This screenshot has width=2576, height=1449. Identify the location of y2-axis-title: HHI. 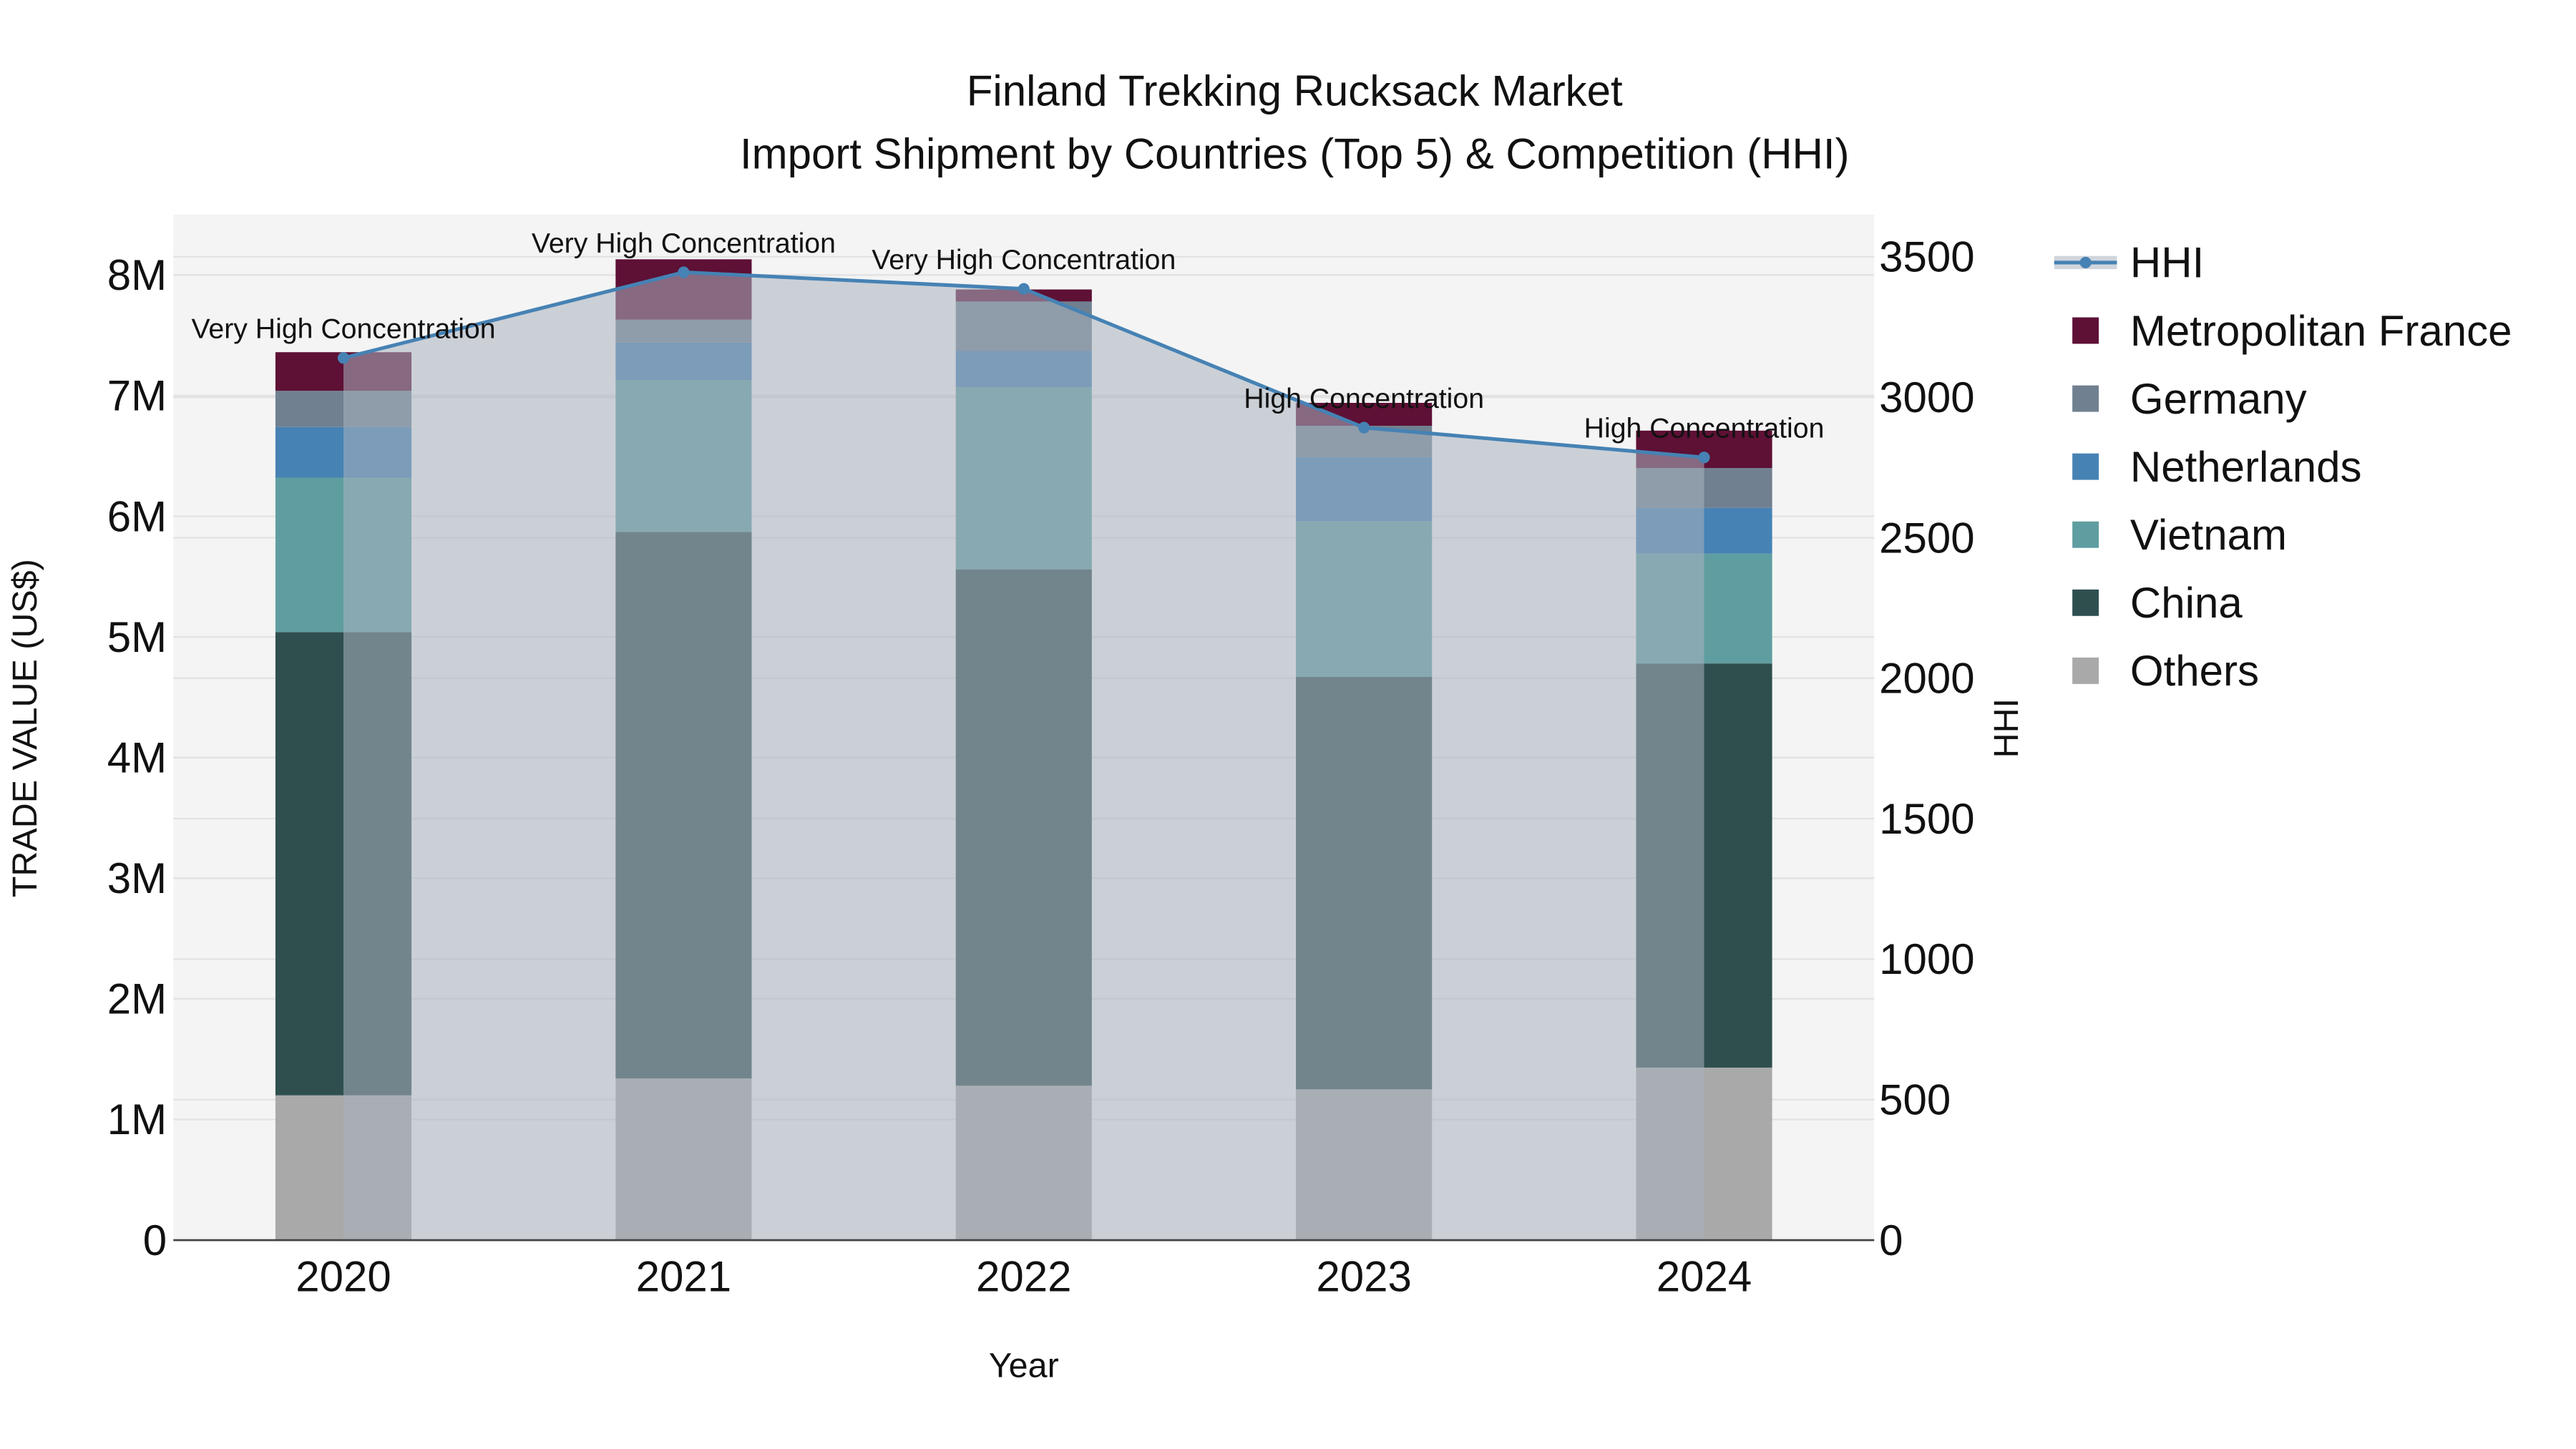
(2006, 728).